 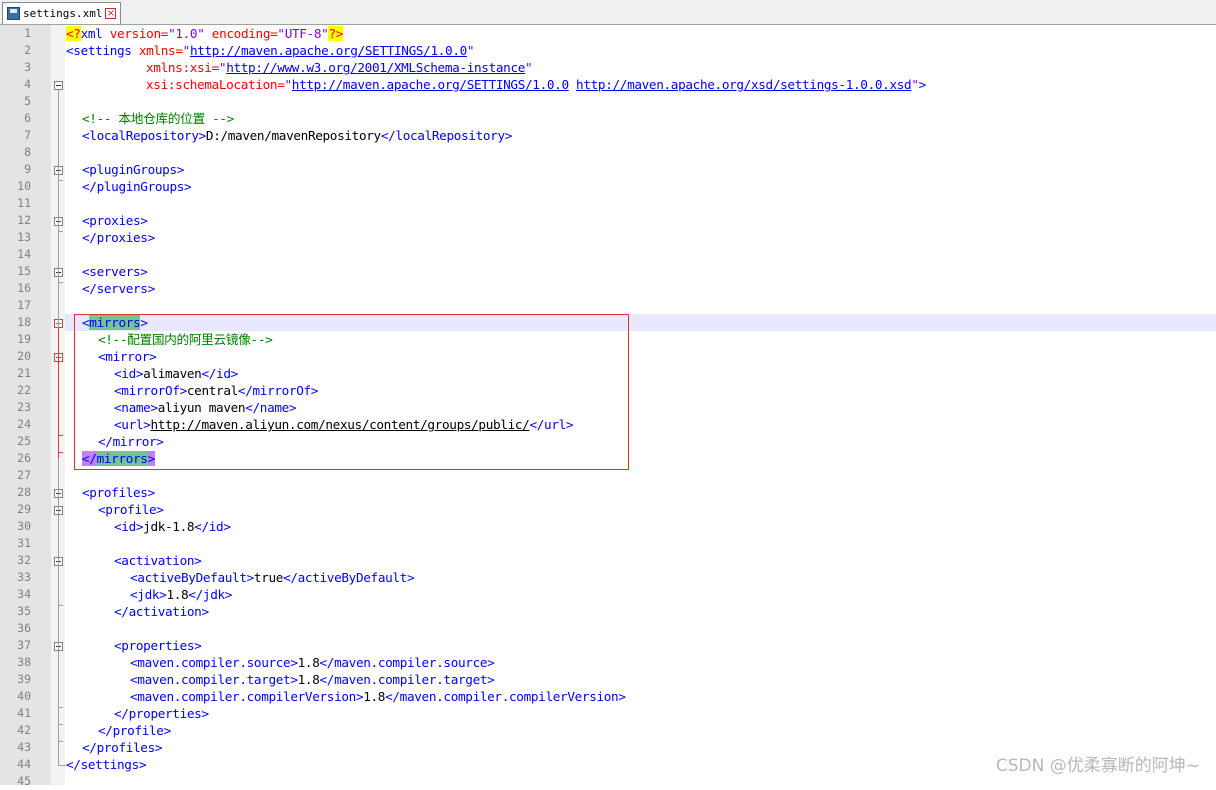 I want to click on line-number: 5, so click(x=27, y=101).